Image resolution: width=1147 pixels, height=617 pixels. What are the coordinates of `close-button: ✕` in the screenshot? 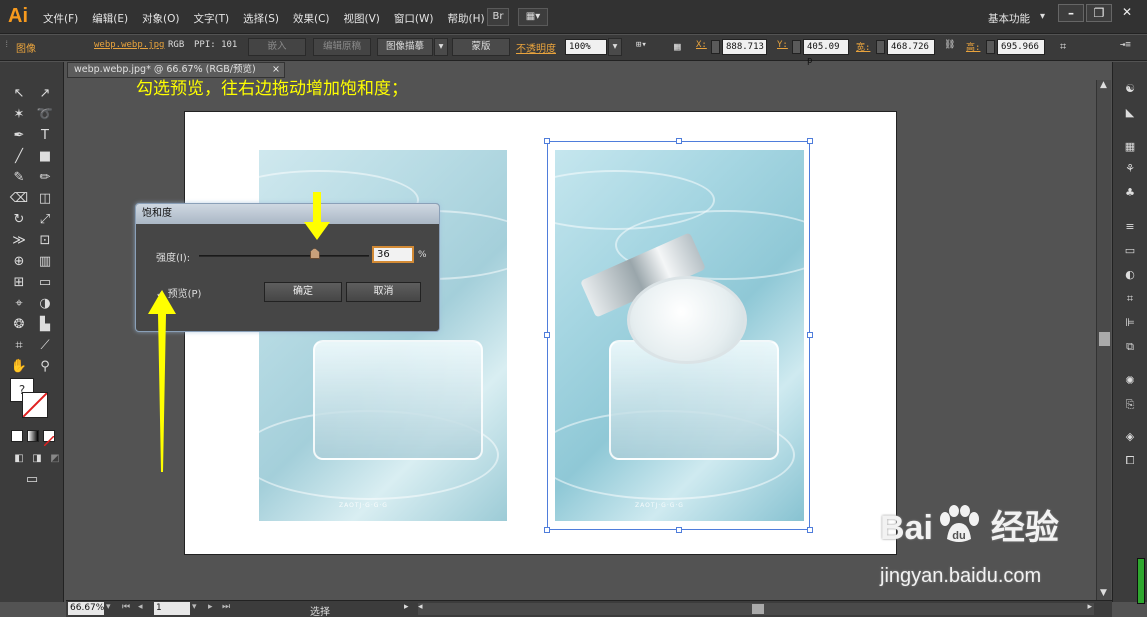 It's located at (1127, 13).